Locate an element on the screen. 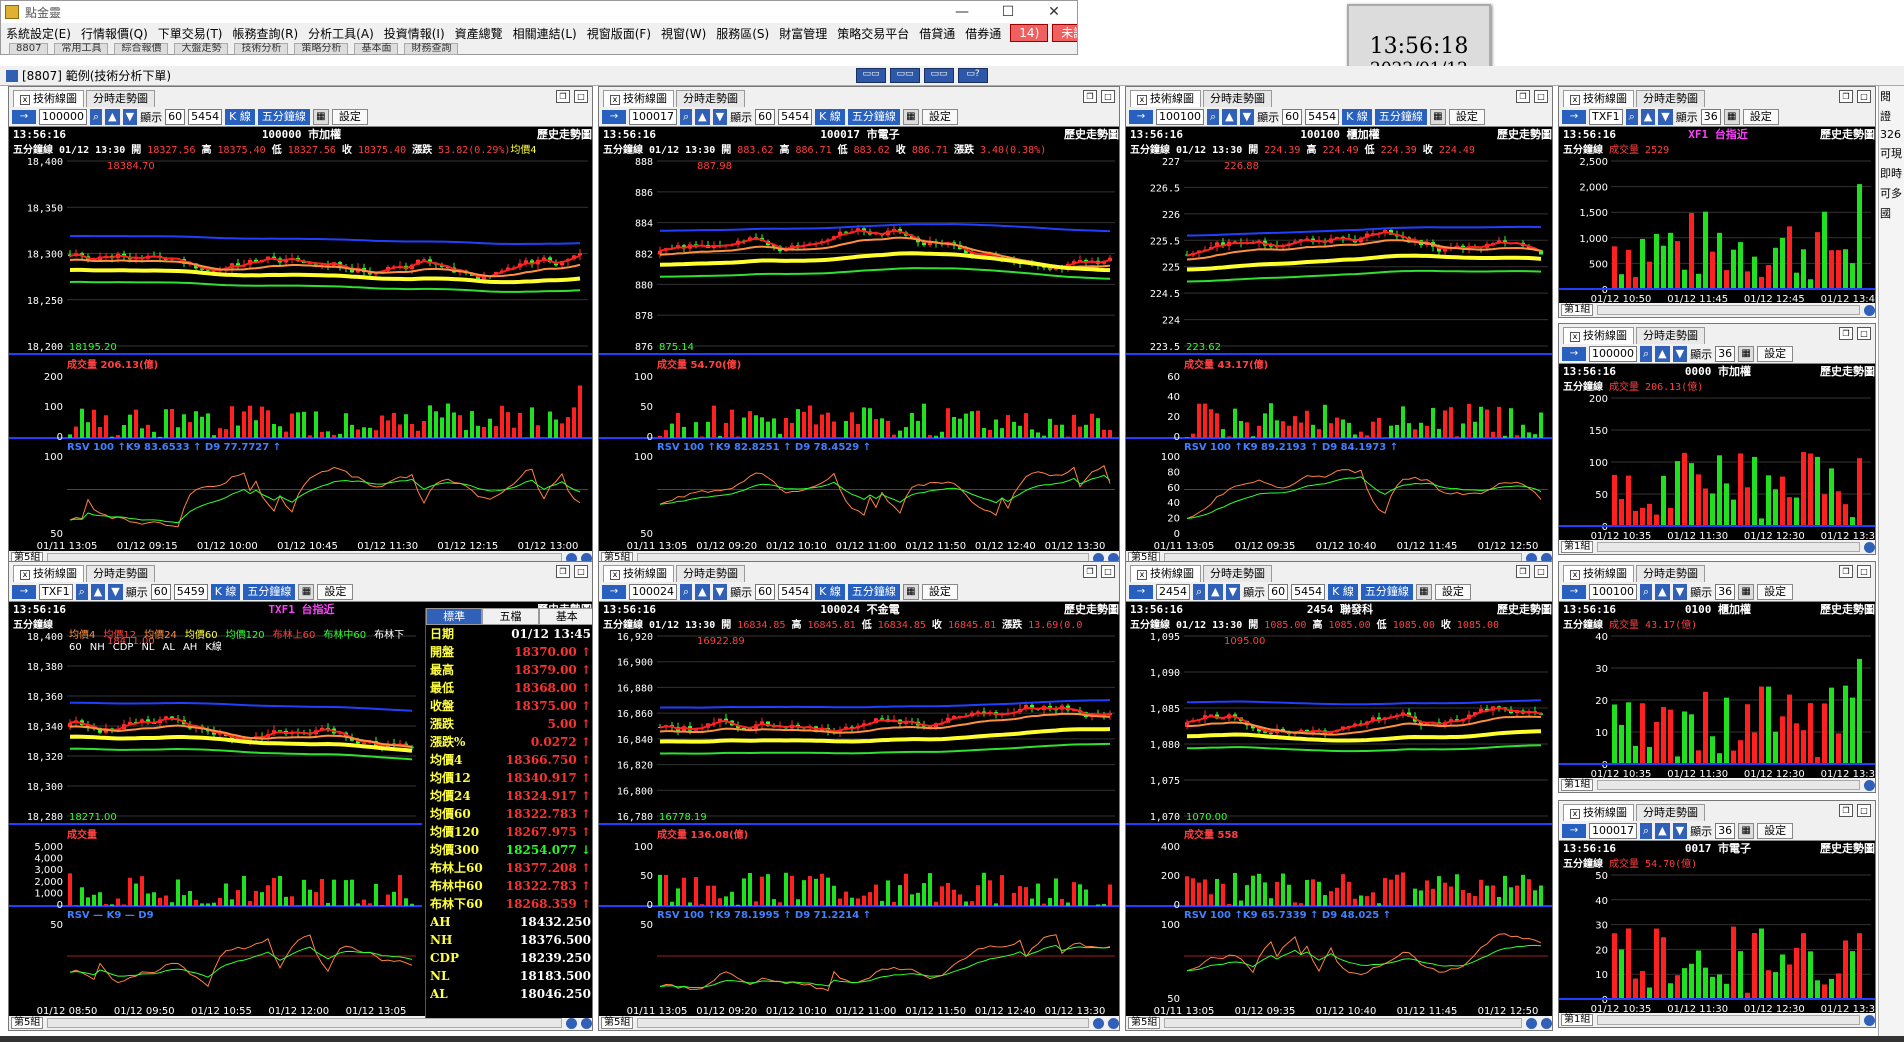 The image size is (1904, 1042). subtool-item: 財務查詢 is located at coordinates (431, 49).